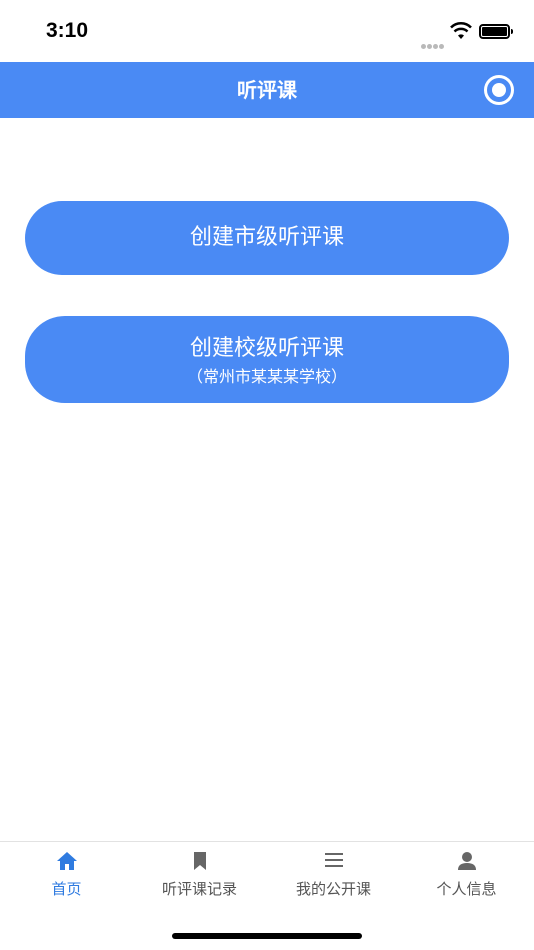 Image resolution: width=534 pixels, height=950 pixels. Describe the element at coordinates (267, 31) in the screenshot. I see `status-bar: 3:10` at that location.